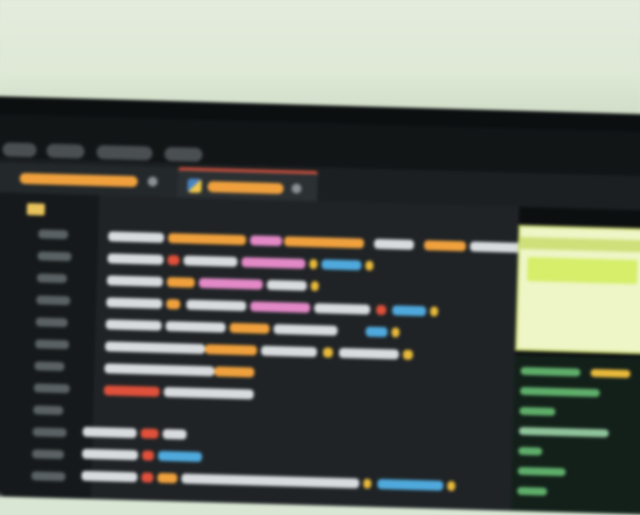 The height and width of the screenshot is (515, 640). Describe the element at coordinates (49, 353) in the screenshot. I see `file-explorer-sidebar` at that location.